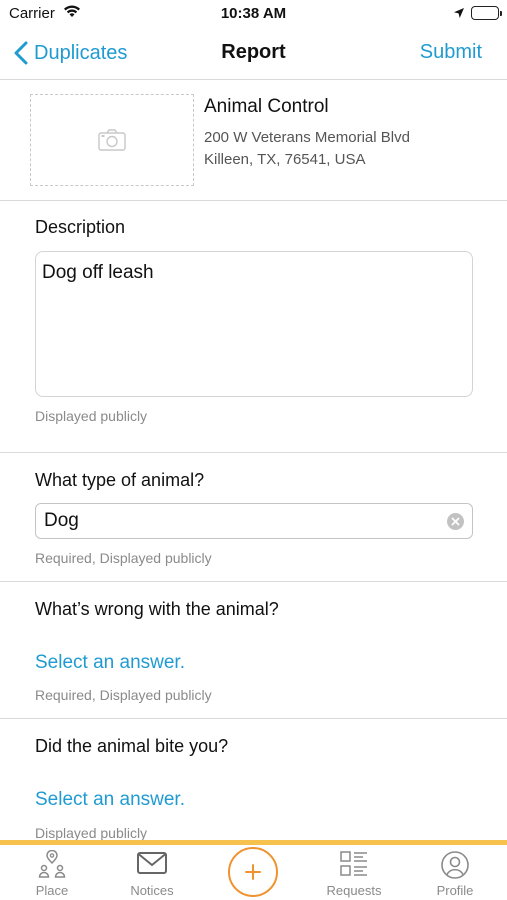  What do you see at coordinates (451, 52) in the screenshot?
I see `submit-button: Submit` at bounding box center [451, 52].